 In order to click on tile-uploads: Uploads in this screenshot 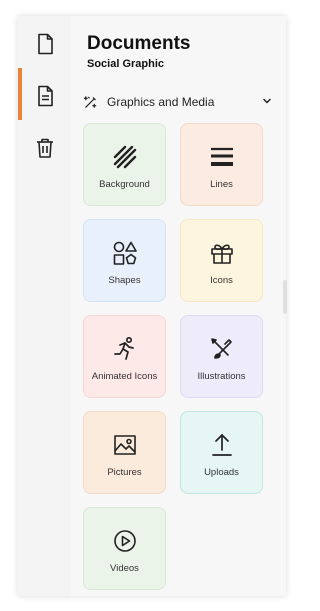, I will do `click(221, 452)`.